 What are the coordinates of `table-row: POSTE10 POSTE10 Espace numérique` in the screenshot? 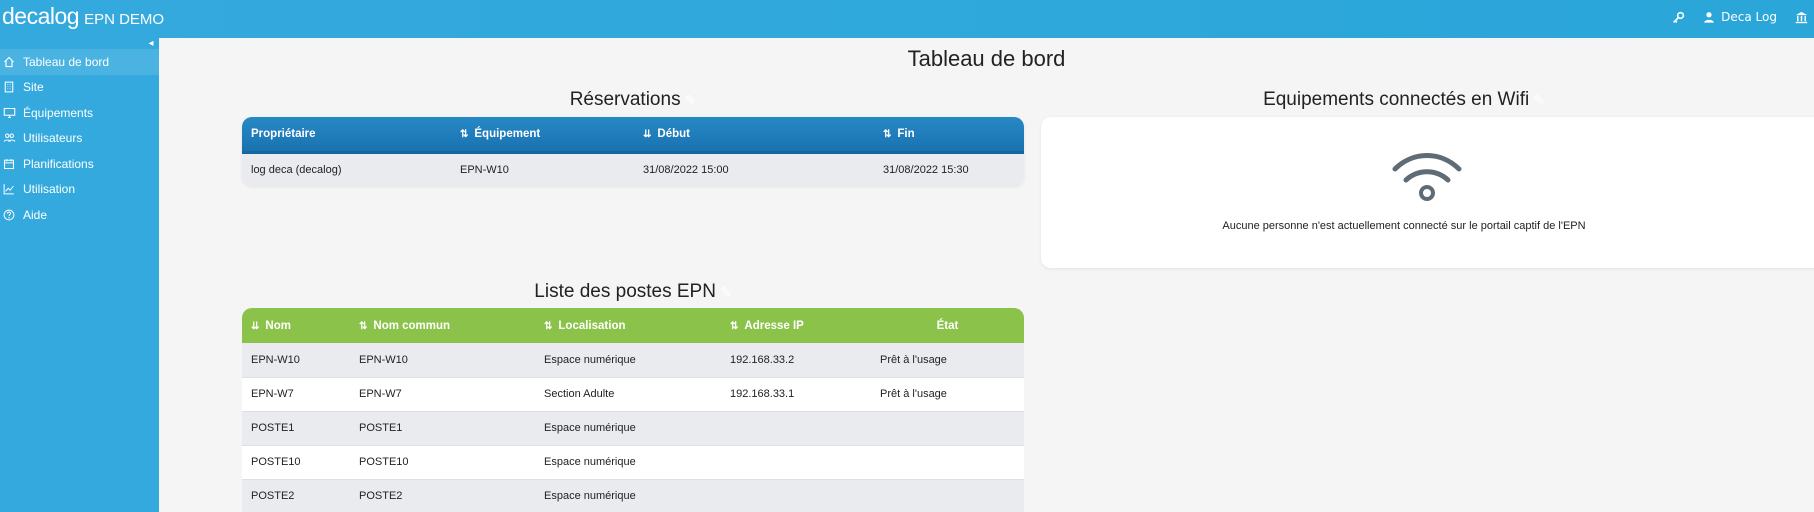 It's located at (633, 462).